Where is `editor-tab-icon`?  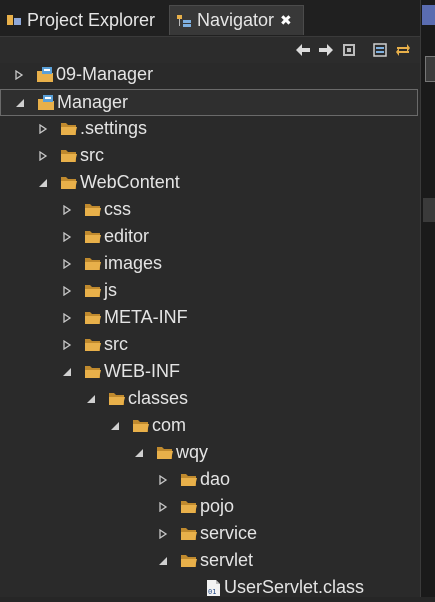
editor-tab-icon is located at coordinates (428, 15).